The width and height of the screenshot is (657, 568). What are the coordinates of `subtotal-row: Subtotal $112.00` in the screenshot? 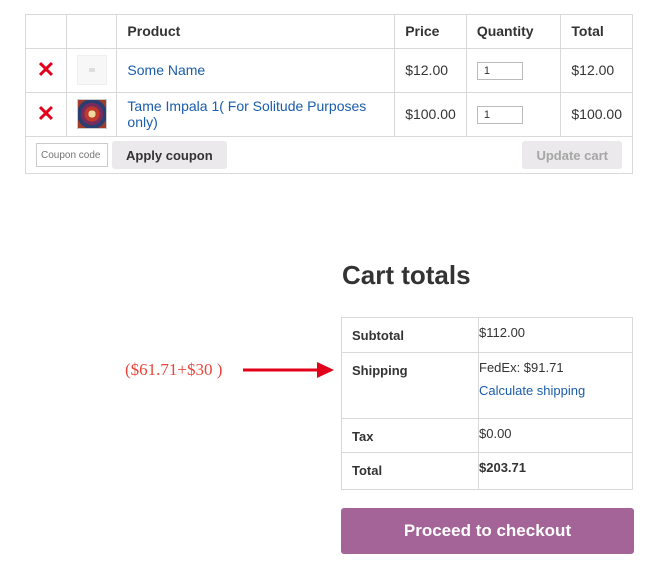 It's located at (487, 335).